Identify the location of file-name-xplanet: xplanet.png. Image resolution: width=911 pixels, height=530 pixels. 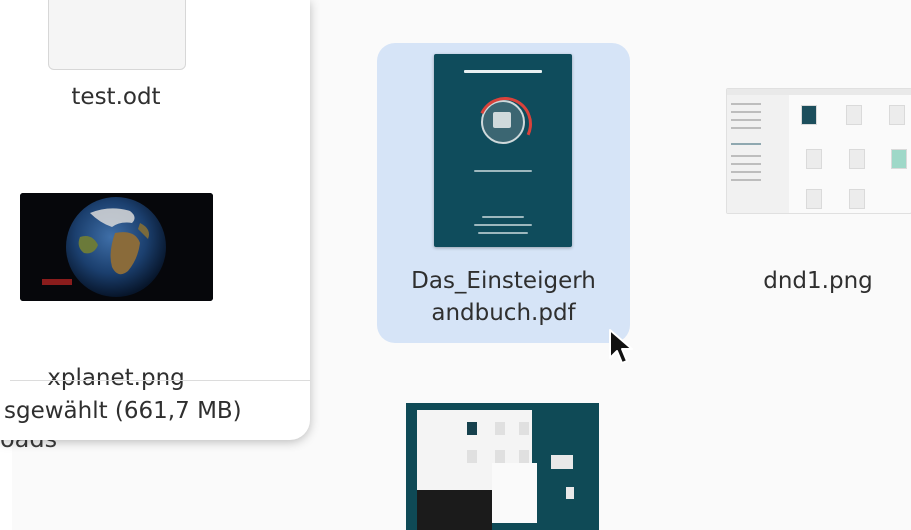
(116, 378).